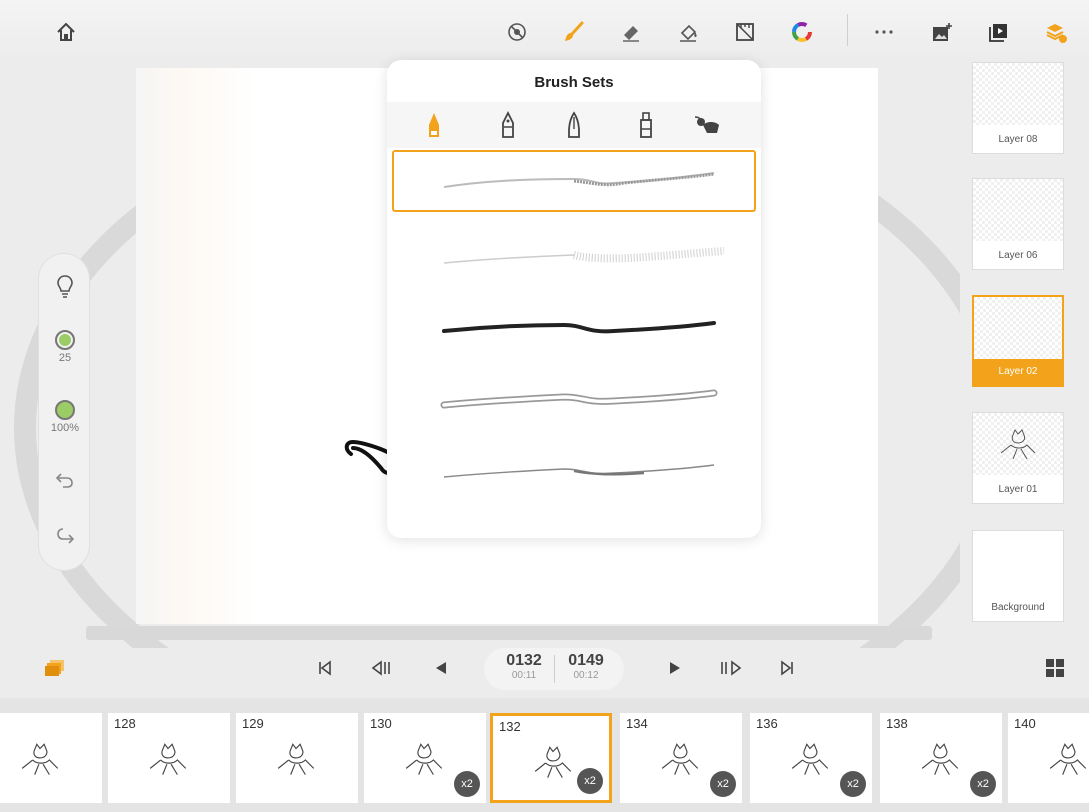 The image size is (1089, 812). I want to click on add-image-icon, so click(942, 32).